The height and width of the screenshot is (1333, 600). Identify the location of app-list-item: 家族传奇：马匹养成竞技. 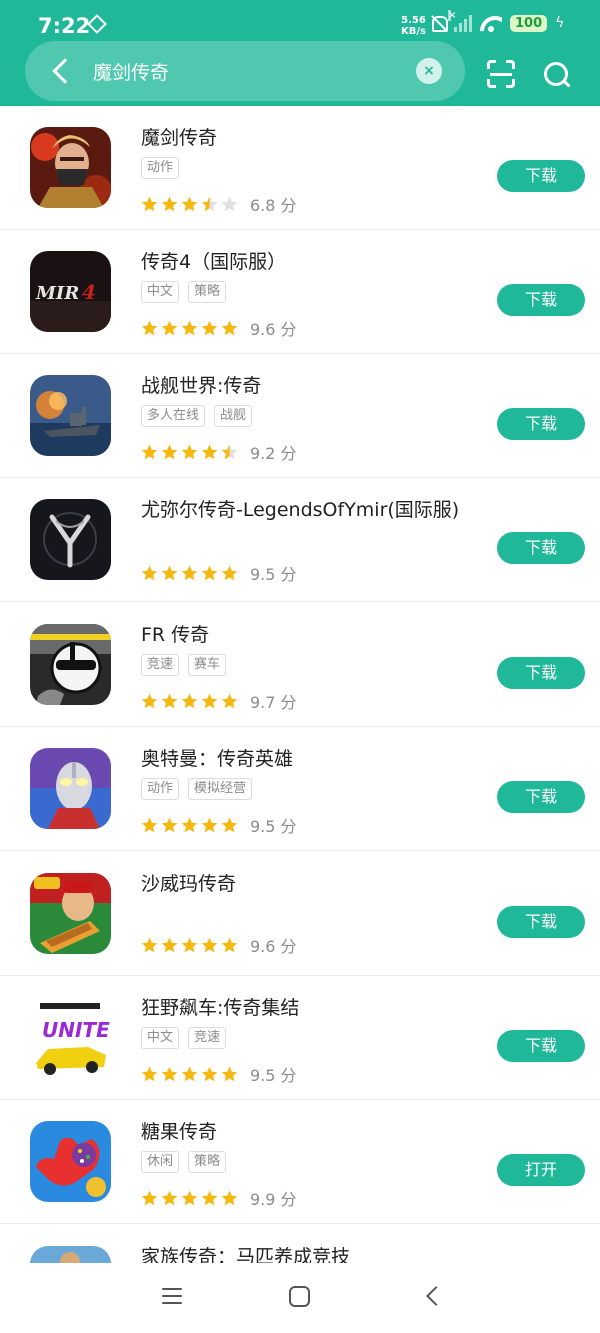
(300, 1244).